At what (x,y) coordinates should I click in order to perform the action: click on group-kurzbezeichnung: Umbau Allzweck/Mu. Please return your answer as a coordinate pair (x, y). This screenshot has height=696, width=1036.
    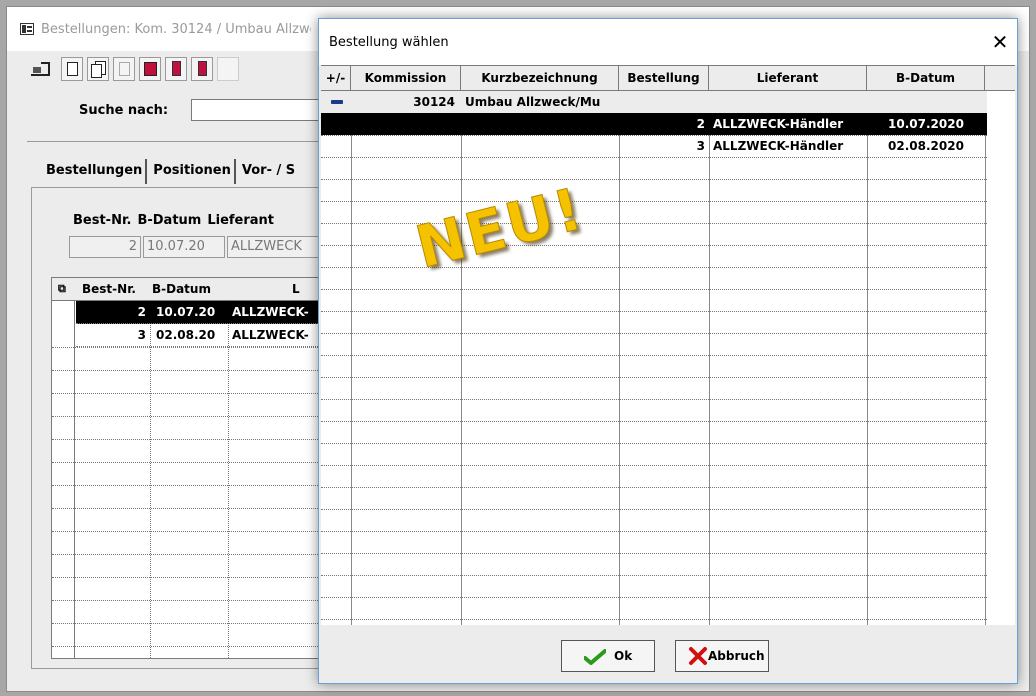
    Looking at the image, I should click on (533, 102).